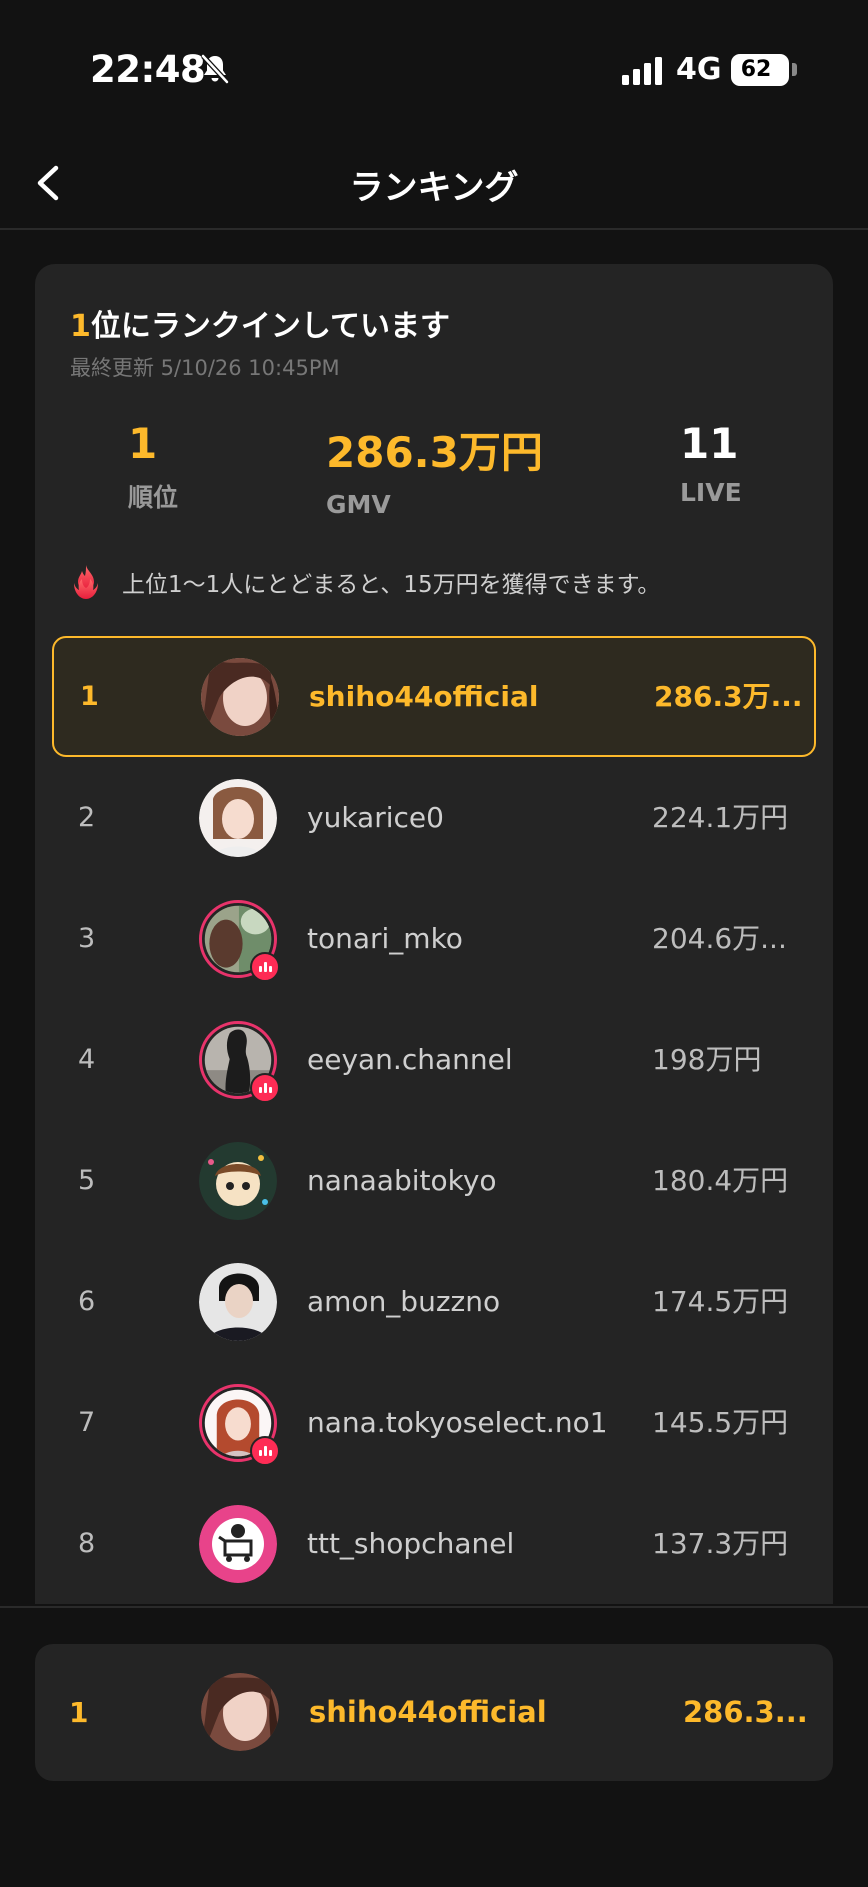  Describe the element at coordinates (215, 69) in the screenshot. I see `bell-muted-icon` at that location.